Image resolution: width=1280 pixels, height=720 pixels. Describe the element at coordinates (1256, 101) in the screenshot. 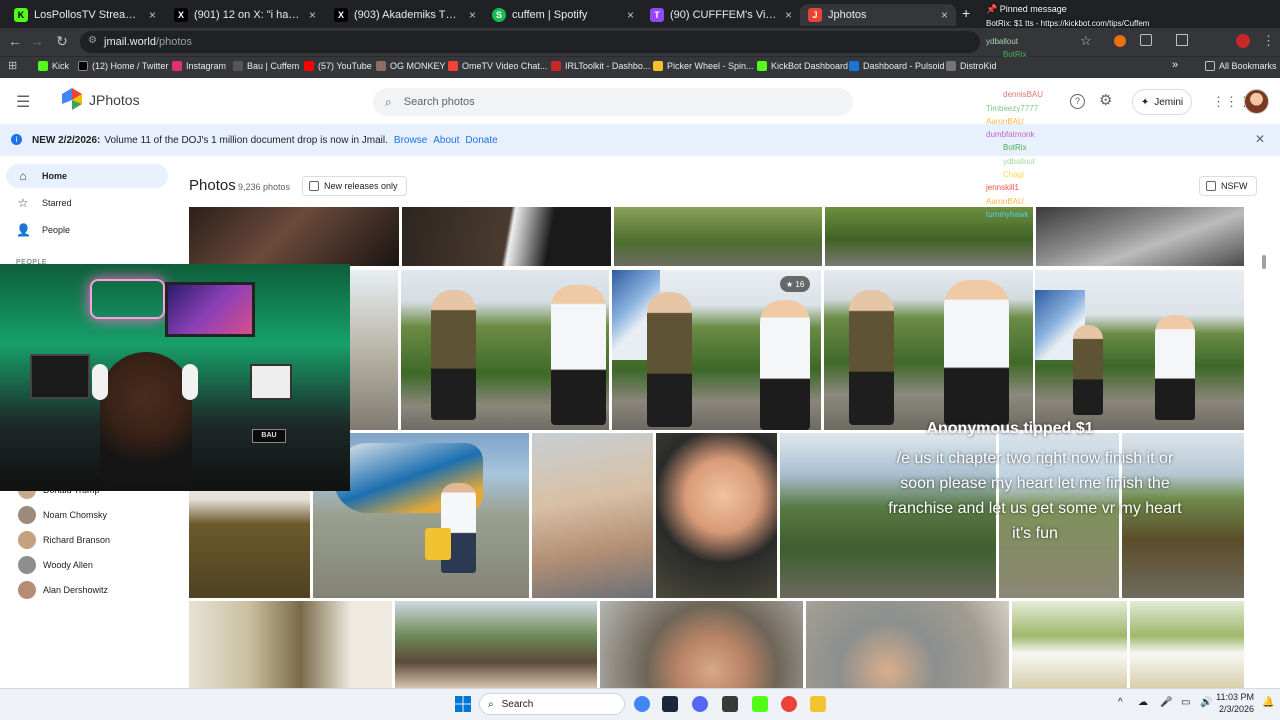

I see `user-avatar` at that location.